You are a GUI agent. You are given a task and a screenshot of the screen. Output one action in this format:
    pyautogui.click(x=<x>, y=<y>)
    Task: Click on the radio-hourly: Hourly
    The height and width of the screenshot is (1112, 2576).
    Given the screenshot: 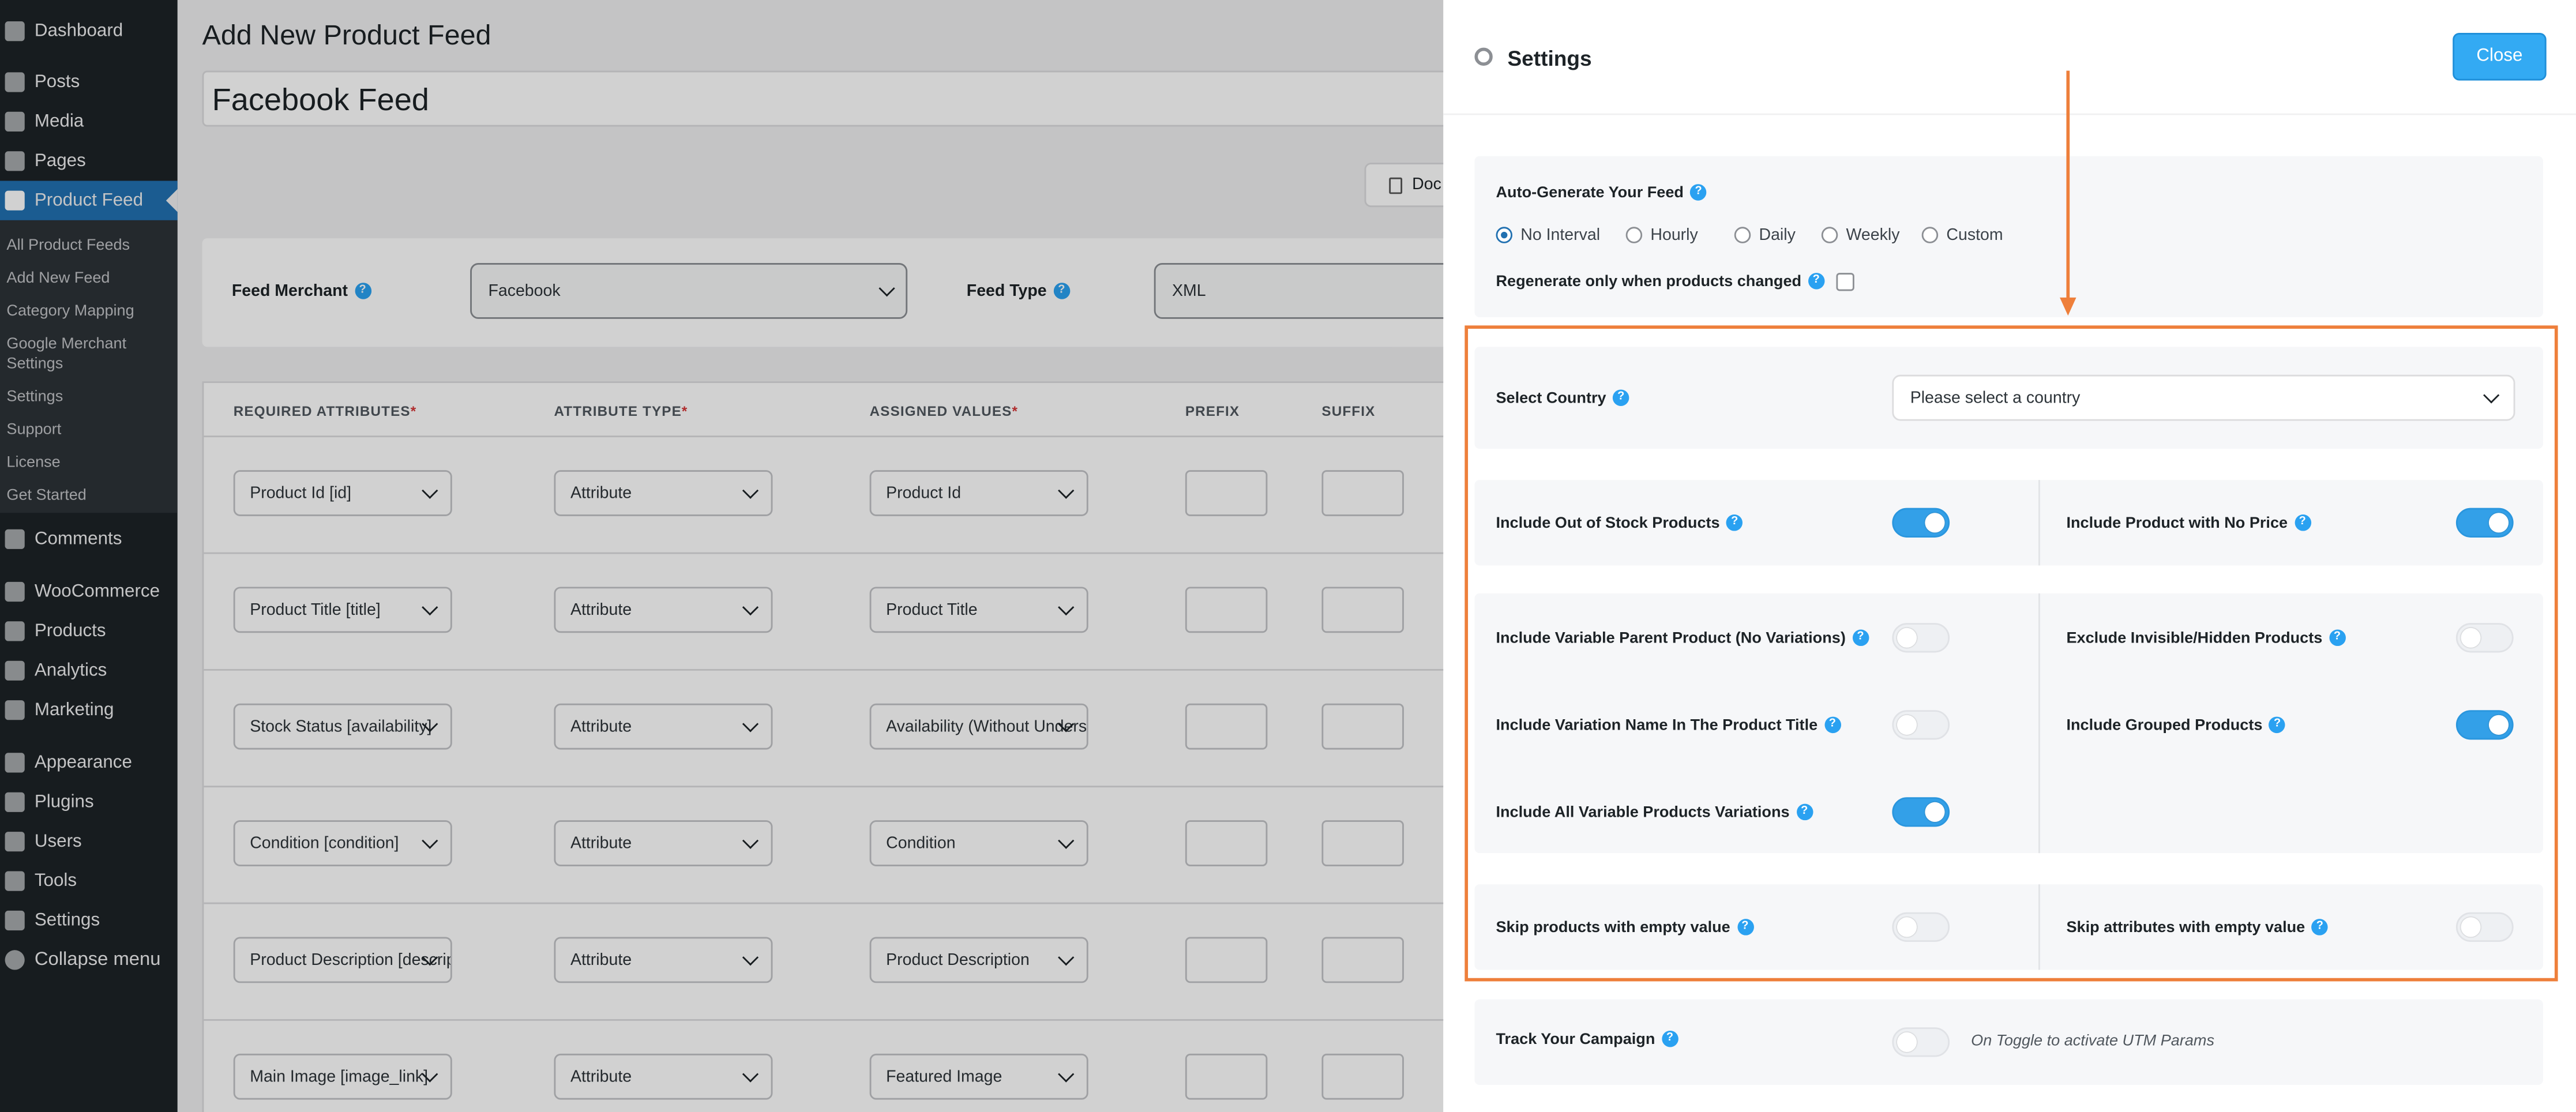 What is the action you would take?
    pyautogui.click(x=1661, y=236)
    